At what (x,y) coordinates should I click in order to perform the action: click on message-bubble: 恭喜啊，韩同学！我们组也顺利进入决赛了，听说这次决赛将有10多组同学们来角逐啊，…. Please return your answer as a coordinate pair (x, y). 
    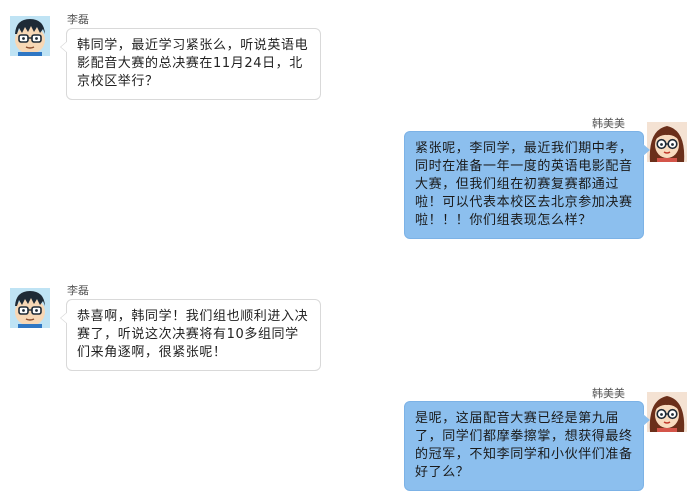
    Looking at the image, I should click on (190, 335).